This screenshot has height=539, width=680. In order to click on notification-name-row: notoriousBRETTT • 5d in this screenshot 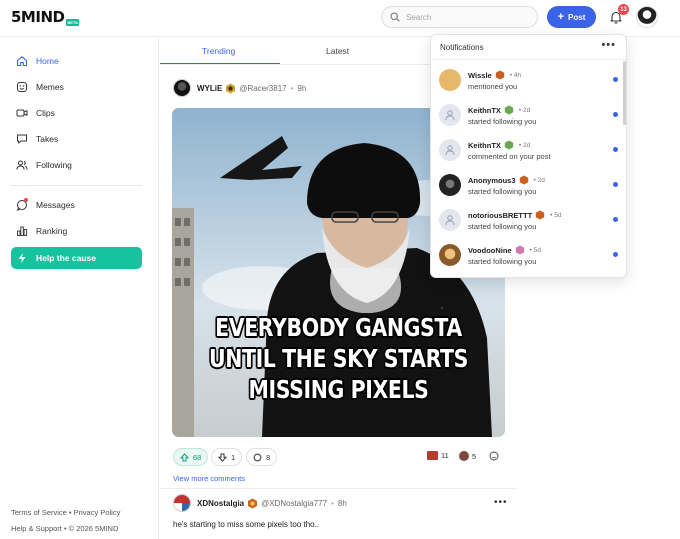, I will do `click(515, 215)`.